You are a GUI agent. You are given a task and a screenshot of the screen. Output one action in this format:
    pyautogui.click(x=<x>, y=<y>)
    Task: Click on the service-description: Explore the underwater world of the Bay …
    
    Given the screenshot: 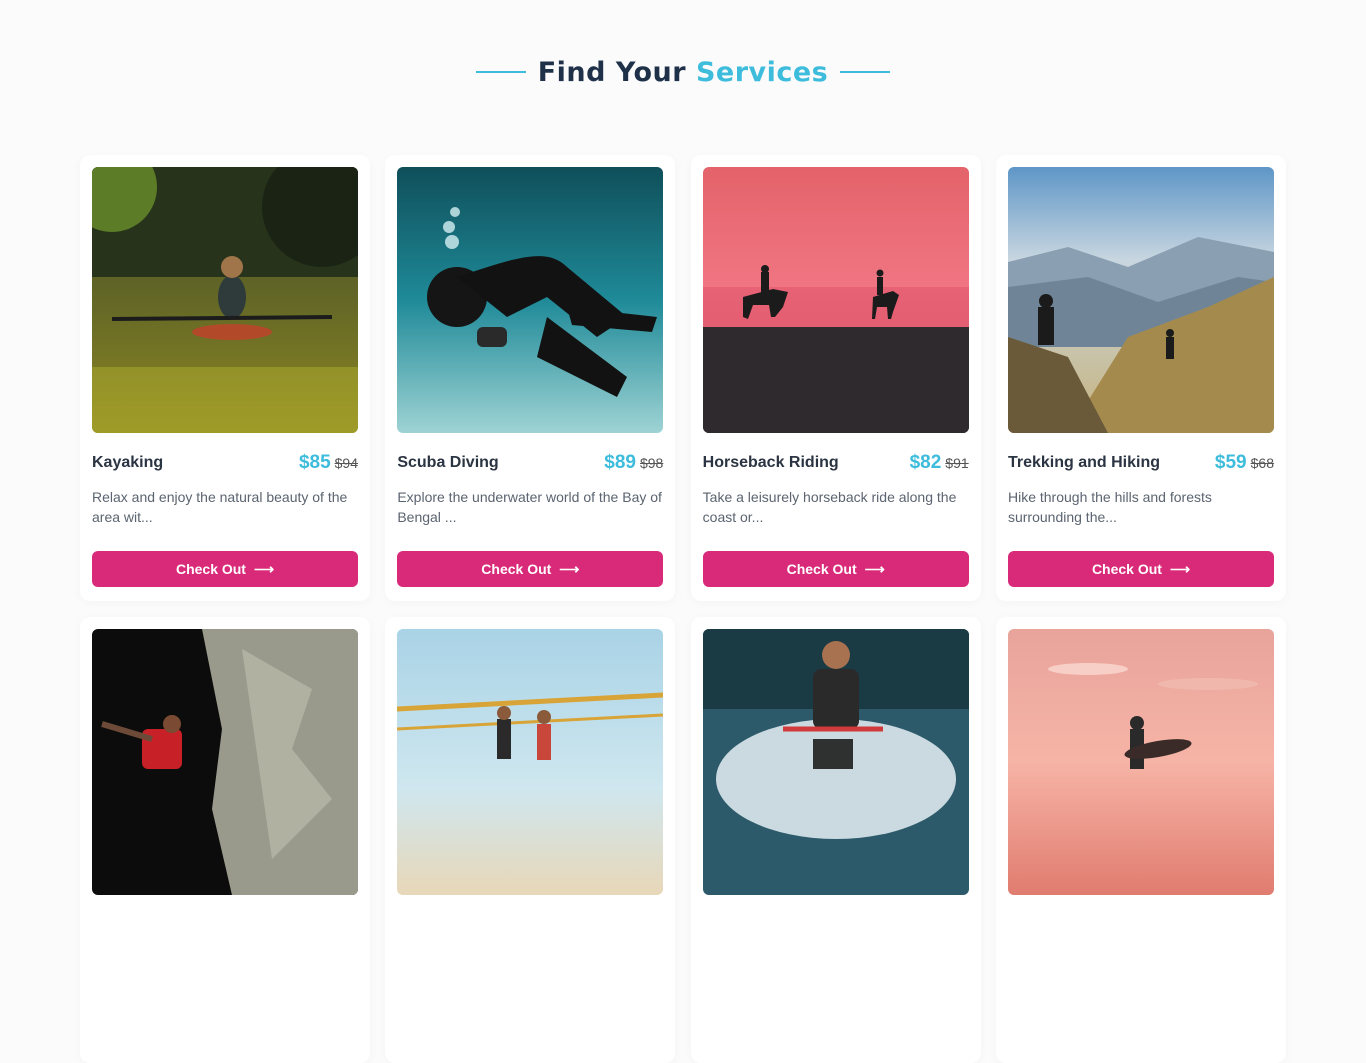 What is the action you would take?
    pyautogui.click(x=529, y=507)
    